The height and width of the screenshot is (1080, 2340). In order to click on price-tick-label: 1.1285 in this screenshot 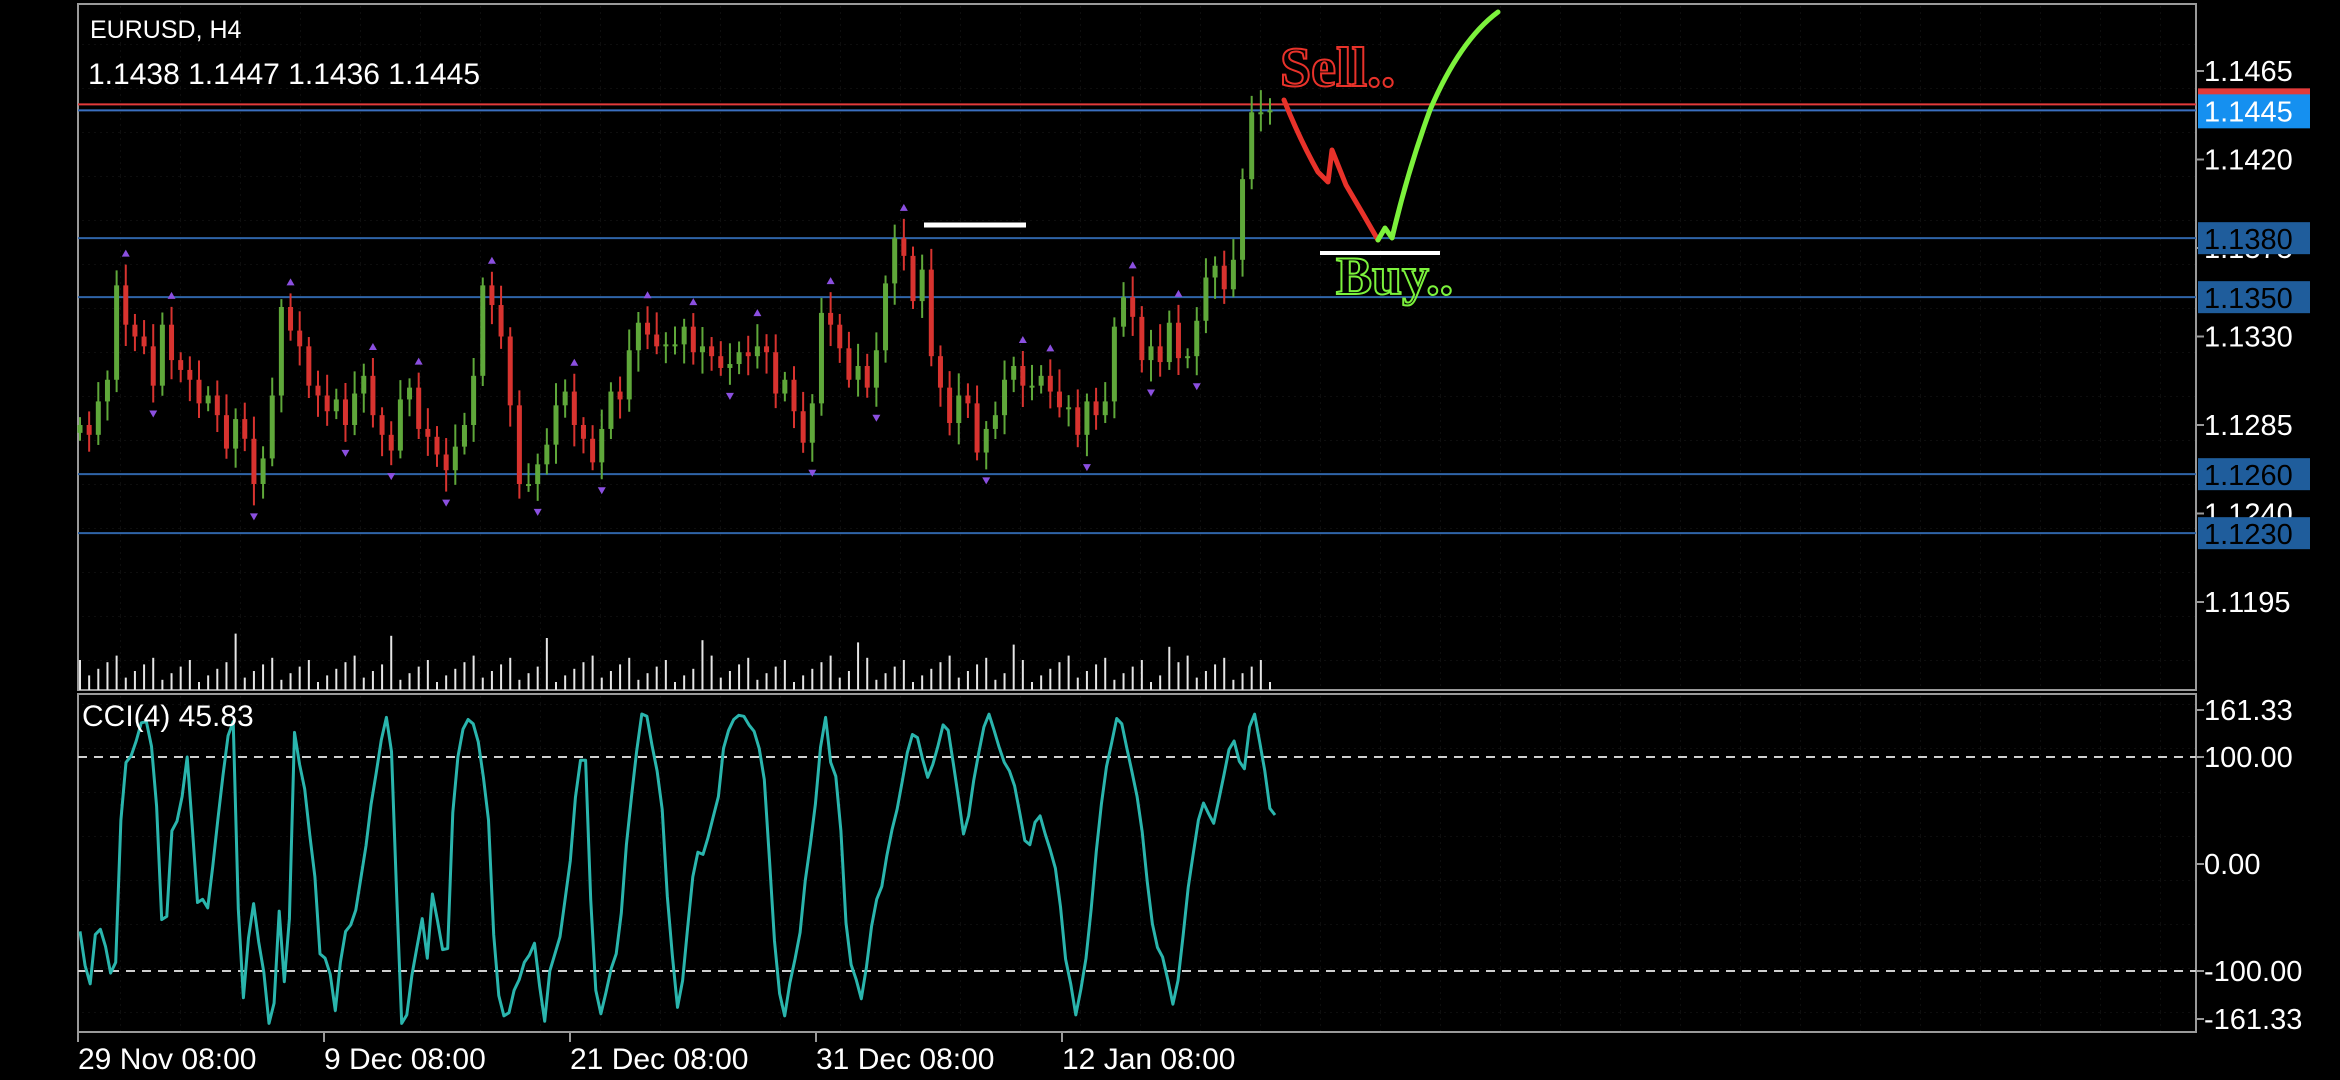, I will do `click(2248, 426)`.